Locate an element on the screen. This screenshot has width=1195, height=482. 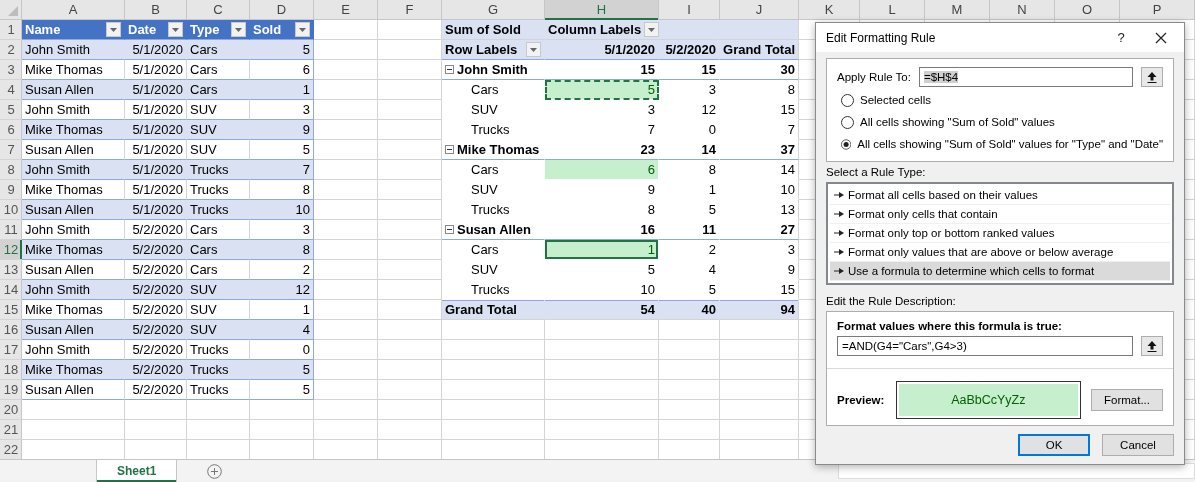
formula-field: =AND(G4="Cars",G4>3) is located at coordinates (985, 346).